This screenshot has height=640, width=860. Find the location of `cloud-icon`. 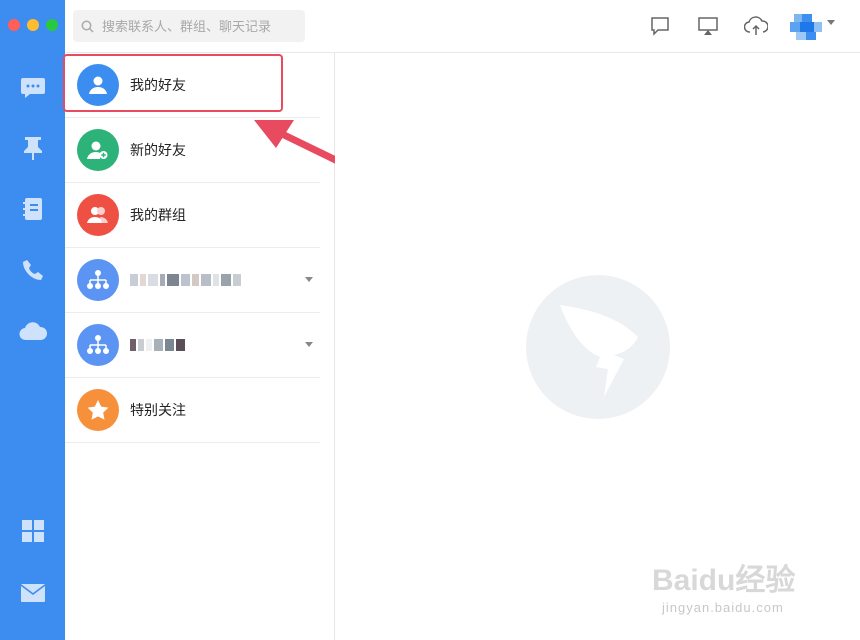

cloud-icon is located at coordinates (33, 331).